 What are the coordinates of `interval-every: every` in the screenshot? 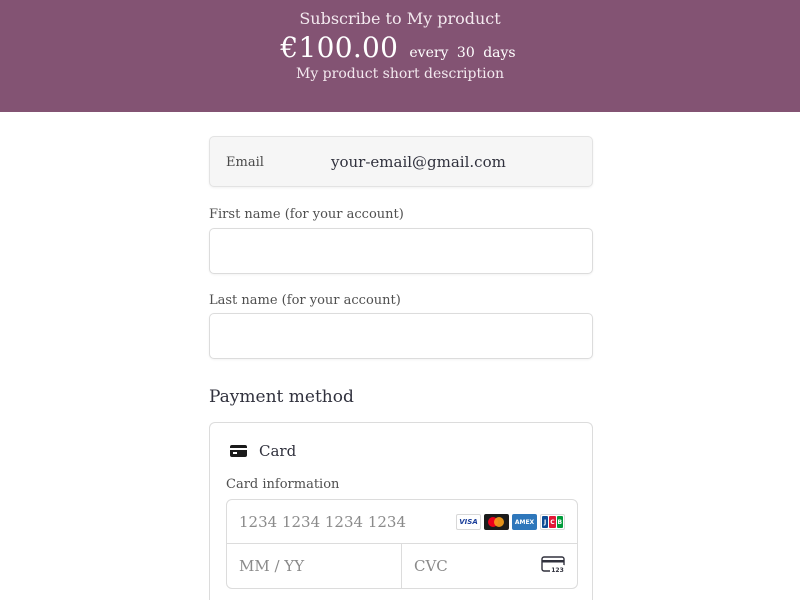 It's located at (429, 53).